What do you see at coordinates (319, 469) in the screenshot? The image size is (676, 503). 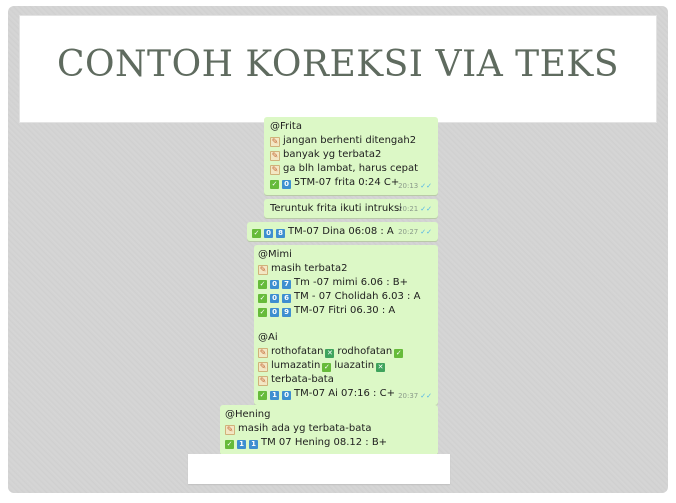 I see `blank-caption-bar` at bounding box center [319, 469].